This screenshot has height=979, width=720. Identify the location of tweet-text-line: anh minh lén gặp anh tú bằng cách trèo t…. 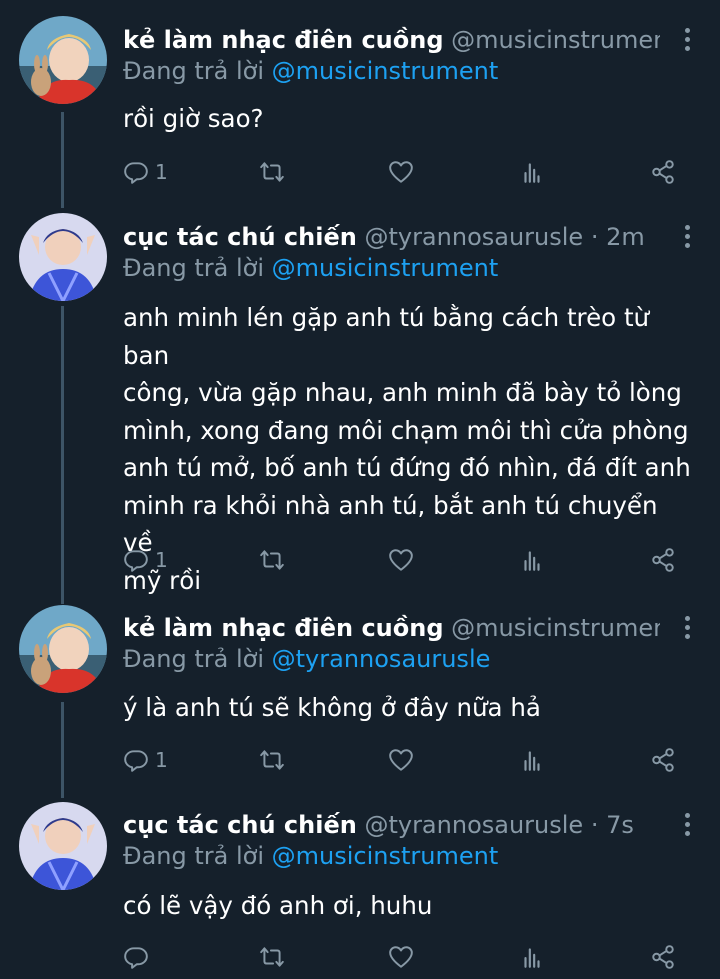
(386, 336).